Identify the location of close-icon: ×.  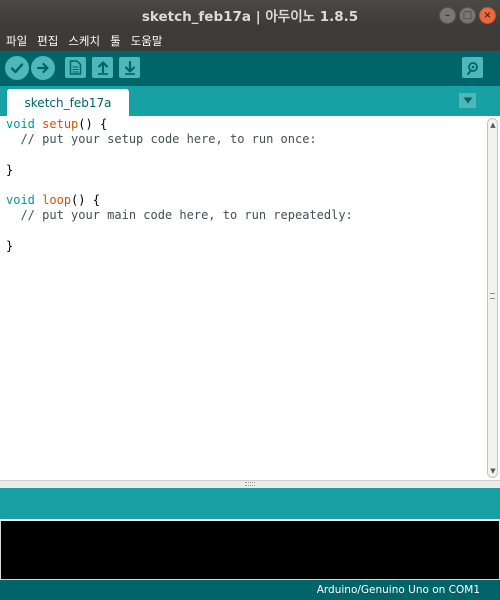
(487, 15).